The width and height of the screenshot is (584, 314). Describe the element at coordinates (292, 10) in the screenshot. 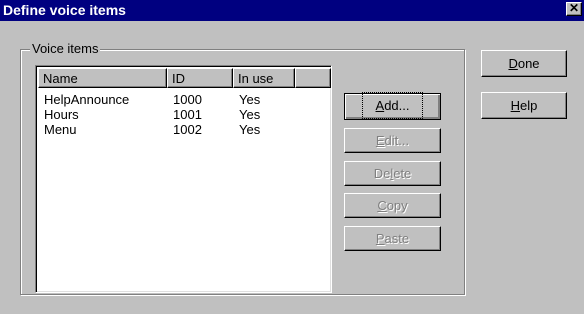

I see `title-bar: Define voice items ✕` at that location.